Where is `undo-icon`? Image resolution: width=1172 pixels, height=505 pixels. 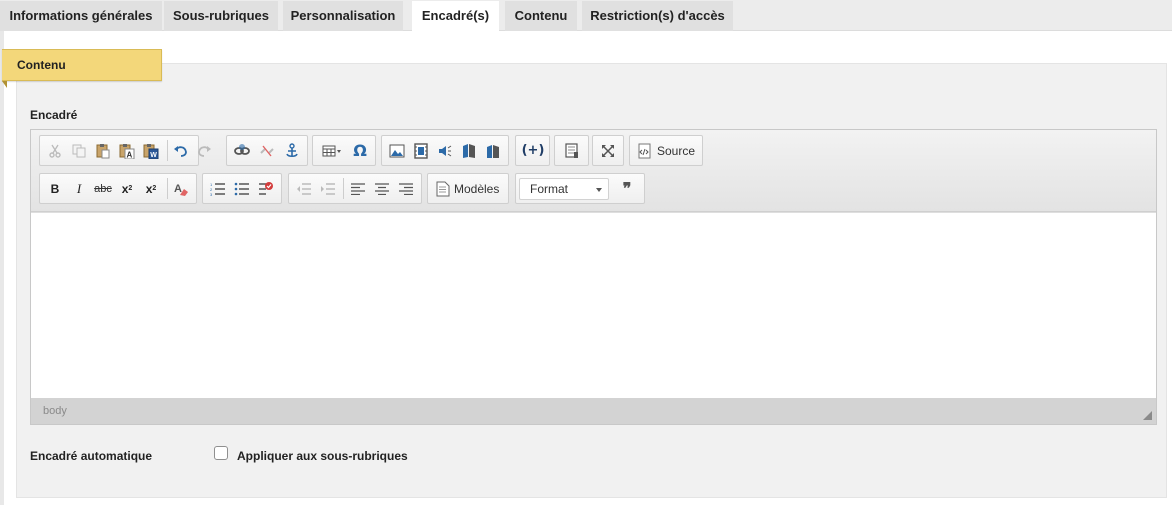
undo-icon is located at coordinates (181, 150).